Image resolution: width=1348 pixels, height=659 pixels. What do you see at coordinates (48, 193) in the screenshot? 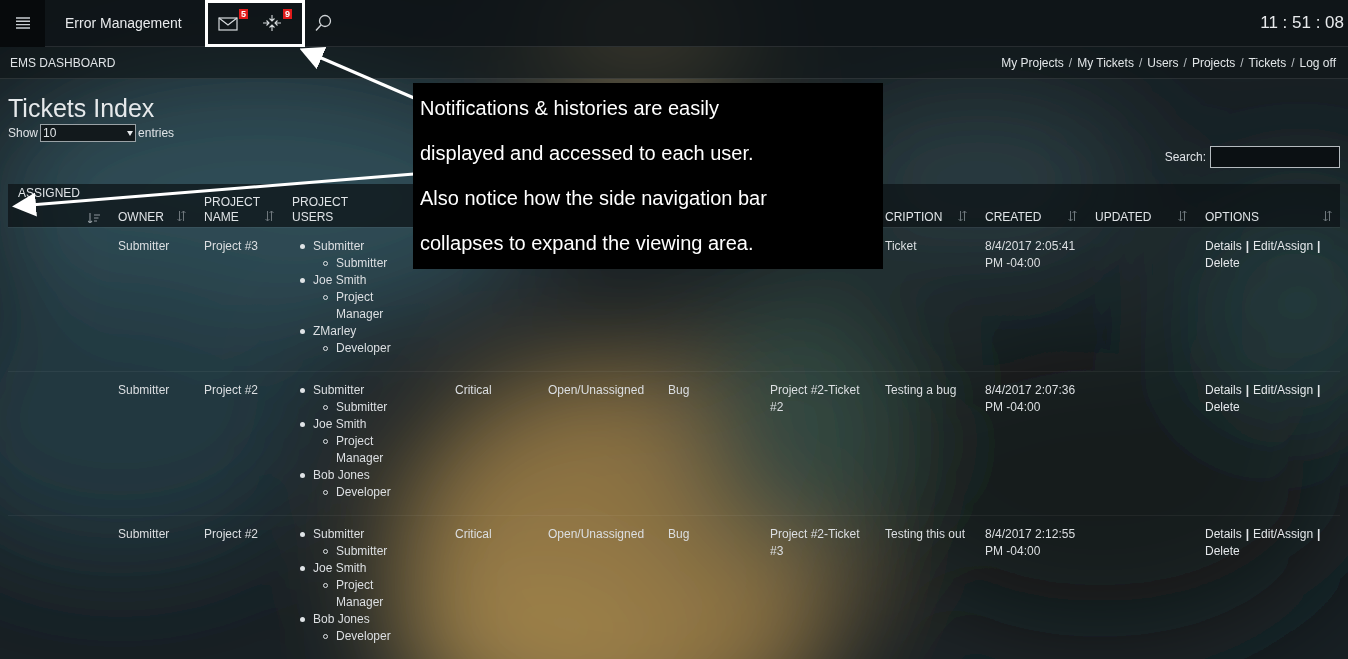
I see `column-header: ASSIGNED` at bounding box center [48, 193].